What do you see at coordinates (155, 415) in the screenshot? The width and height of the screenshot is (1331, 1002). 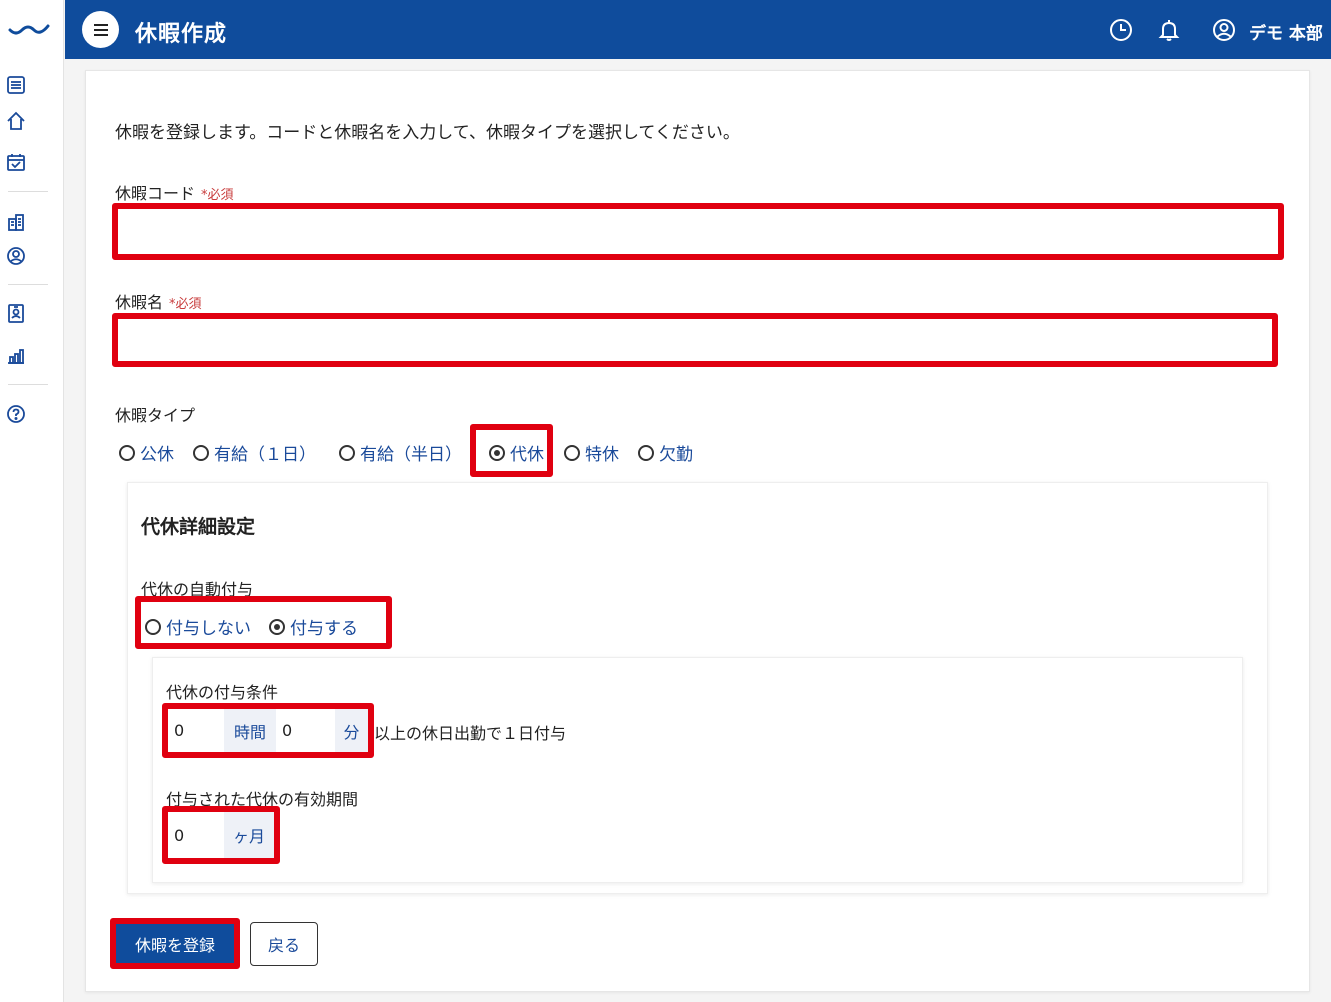 I see `type-label: 休暇タイプ` at bounding box center [155, 415].